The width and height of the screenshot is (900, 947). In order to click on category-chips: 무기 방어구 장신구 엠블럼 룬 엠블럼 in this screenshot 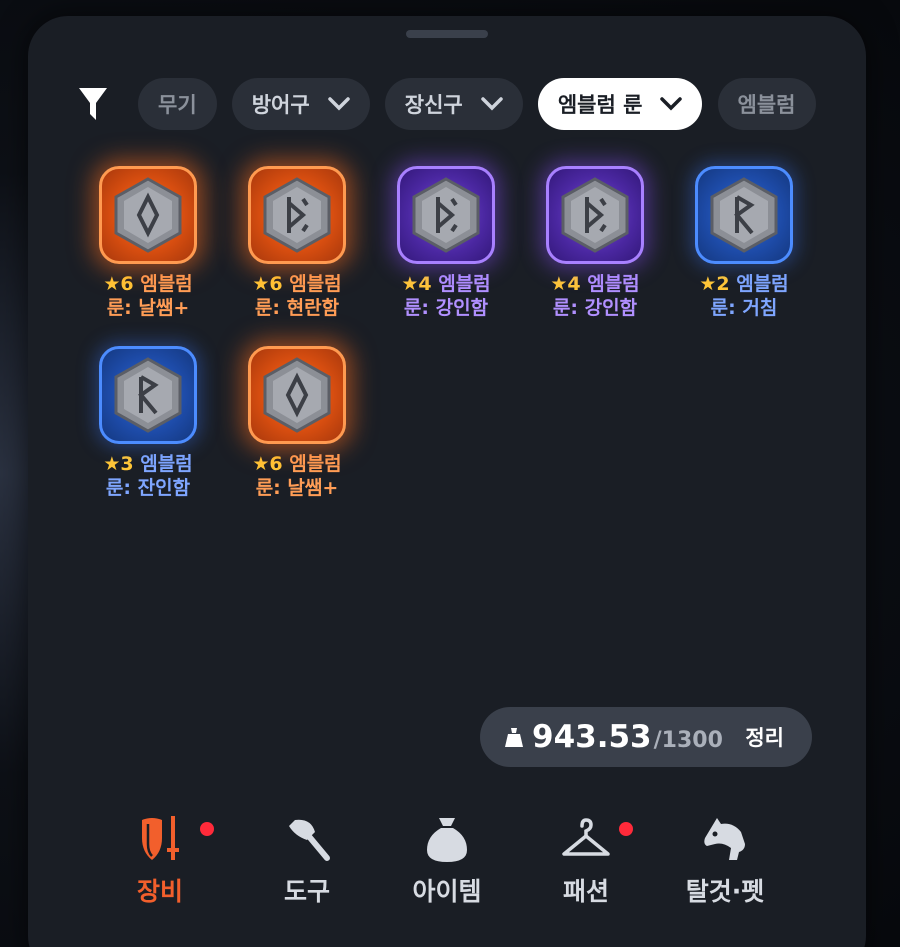, I will do `click(482, 104)`.